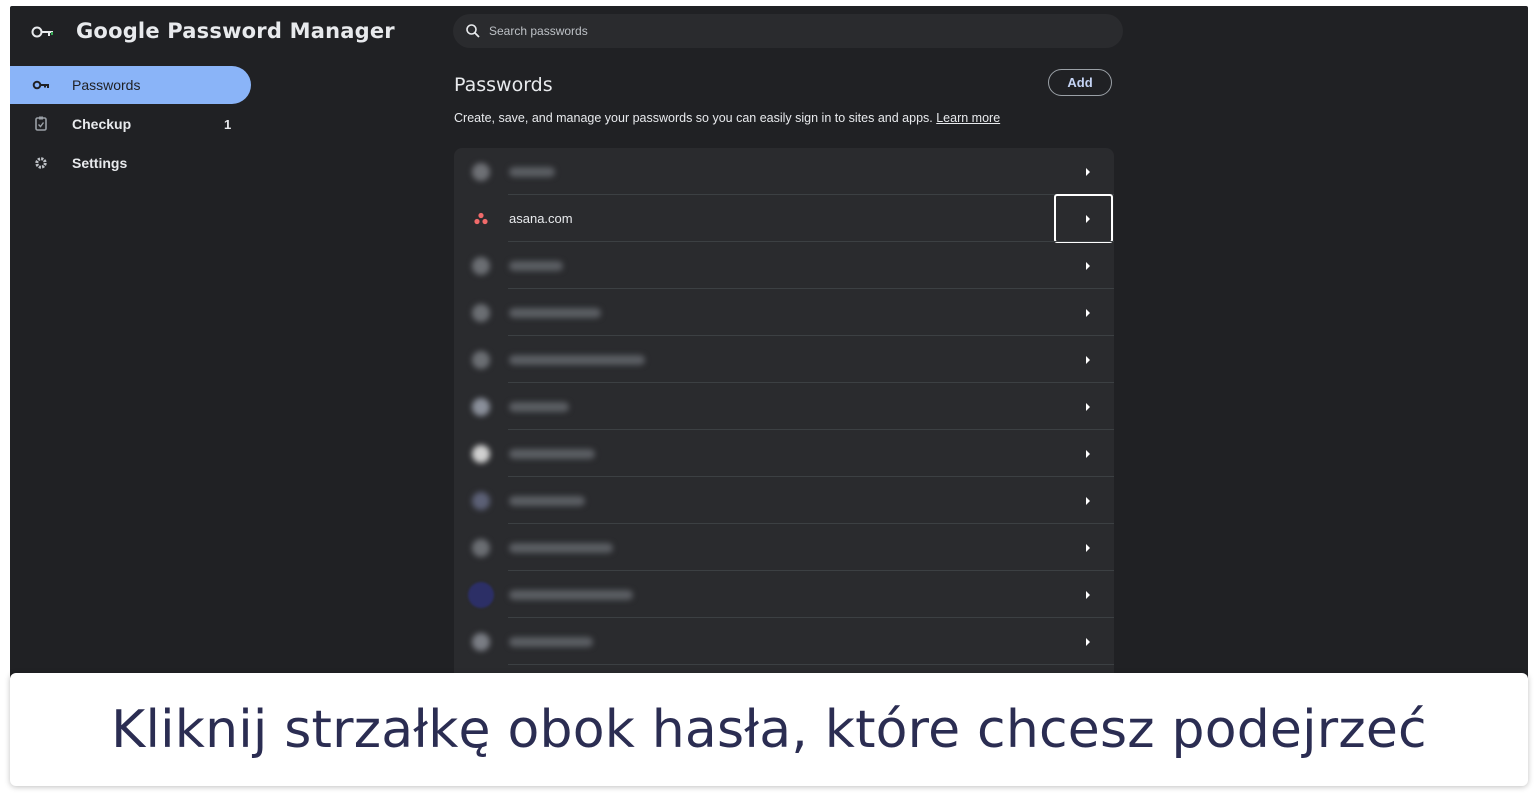  Describe the element at coordinates (100, 163) in the screenshot. I see `sidebar-item-label: Settings` at that location.